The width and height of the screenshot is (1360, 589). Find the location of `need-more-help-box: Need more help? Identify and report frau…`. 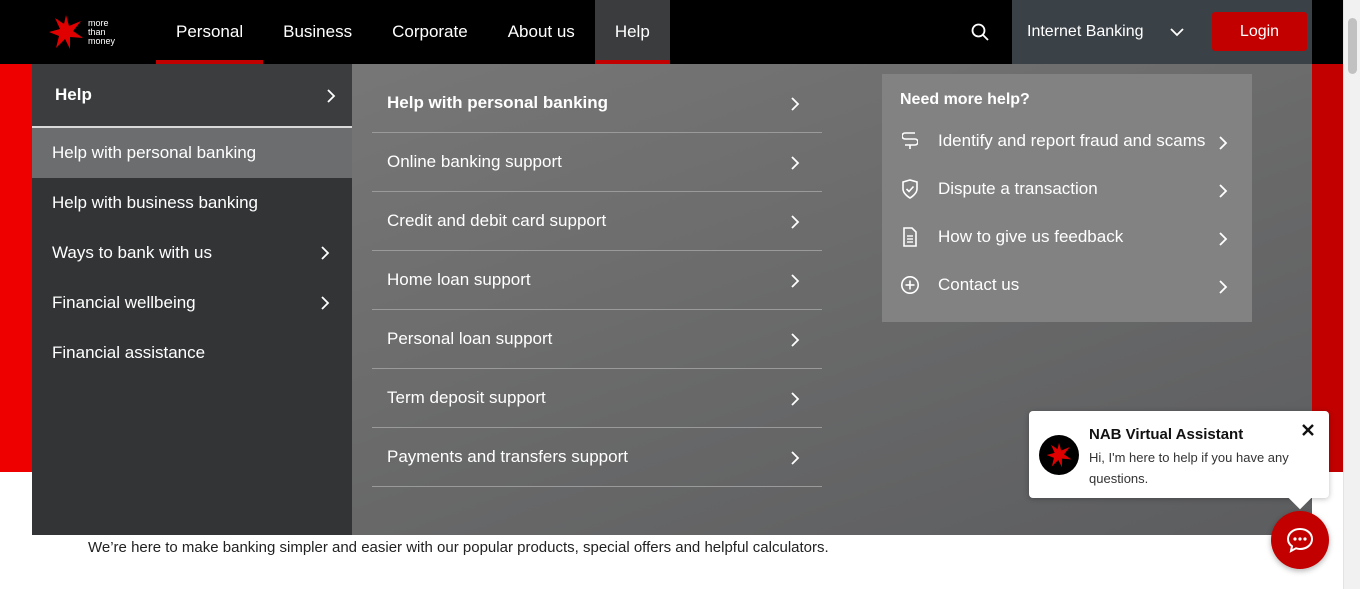

need-more-help-box: Need more help? Identify and report frau… is located at coordinates (1067, 198).